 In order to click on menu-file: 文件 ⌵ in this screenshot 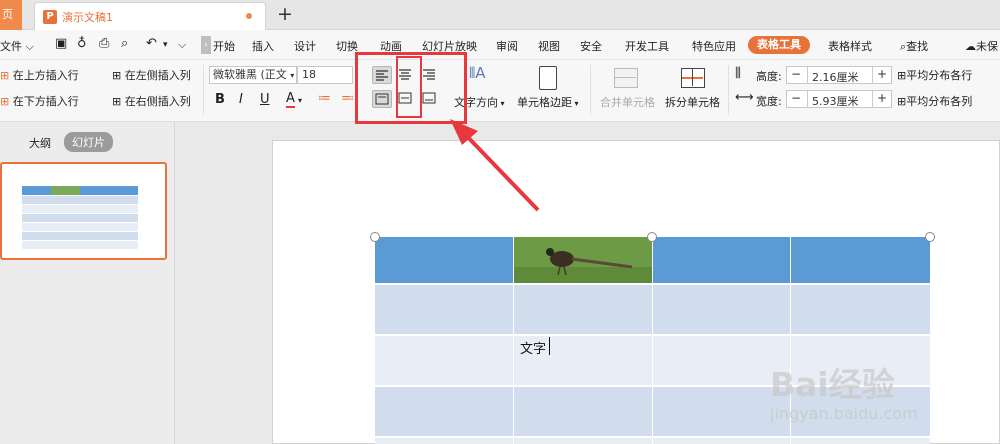, I will do `click(17, 46)`.